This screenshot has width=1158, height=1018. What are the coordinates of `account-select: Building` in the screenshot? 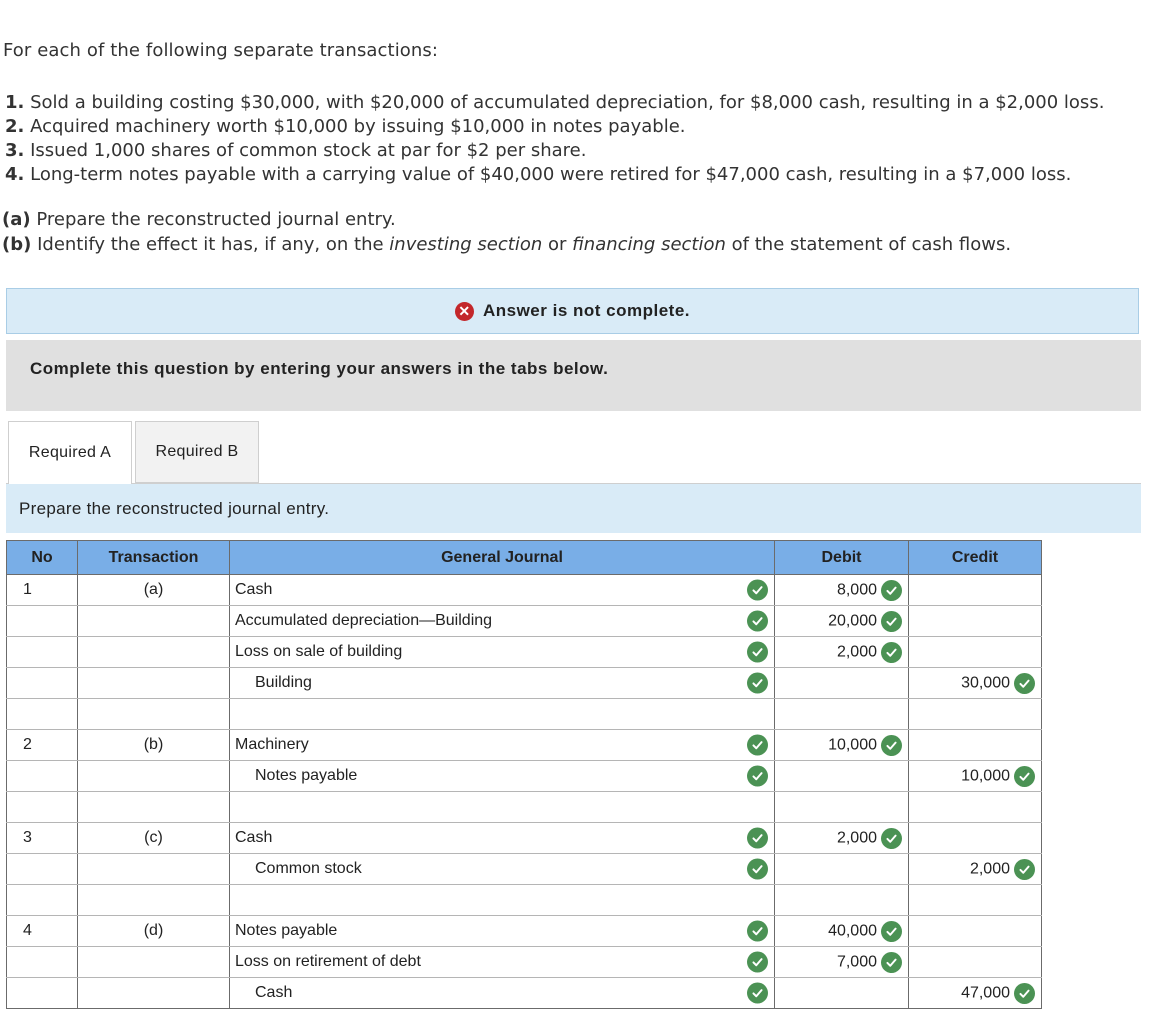 It's located at (502, 683).